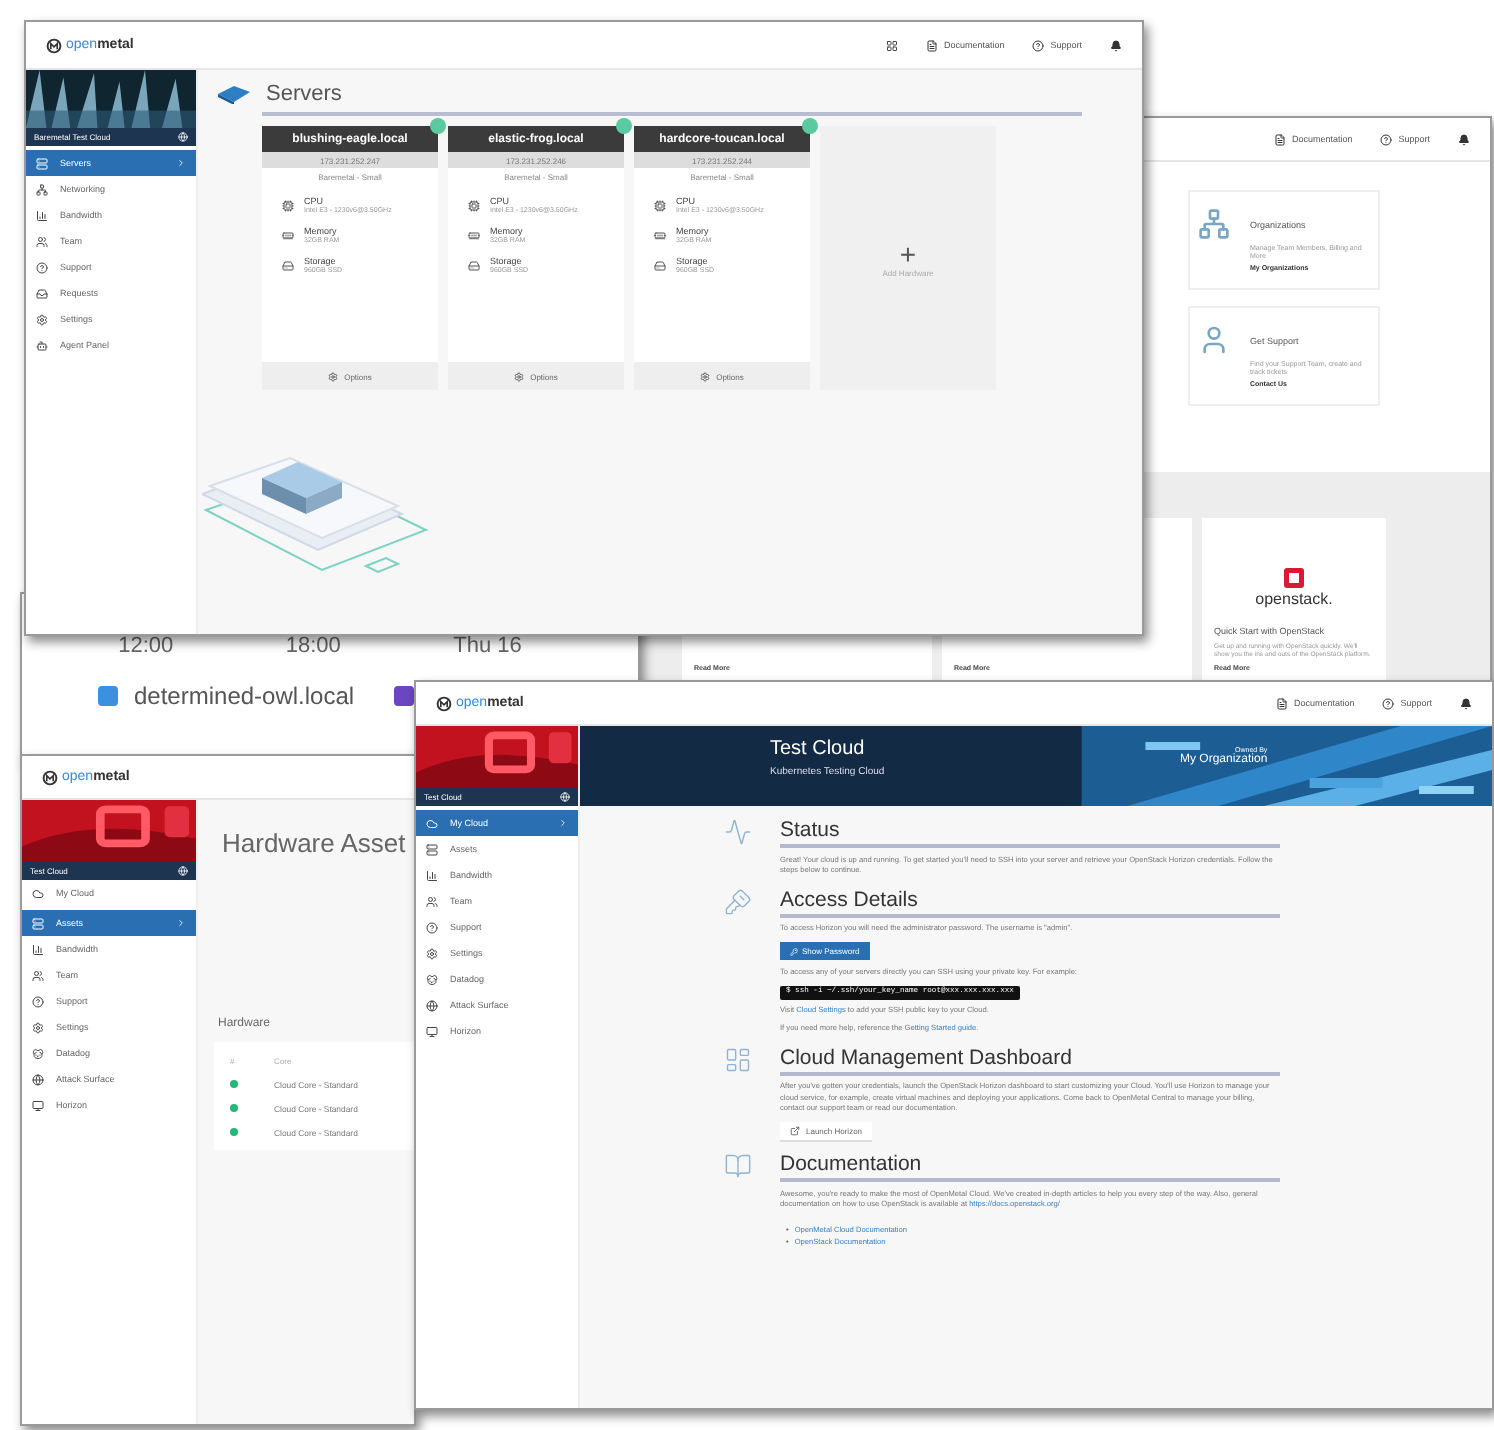 The image size is (1494, 1430). Describe the element at coordinates (891, 45) in the screenshot. I see `grid-icon` at that location.